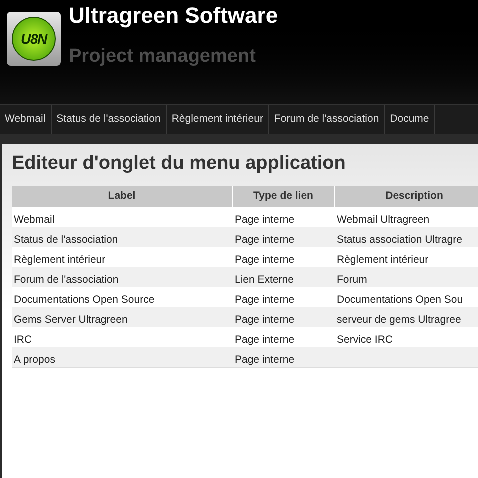 Image resolution: width=478 pixels, height=478 pixels. I want to click on table-cell: Webmail Ultragreen, so click(383, 220).